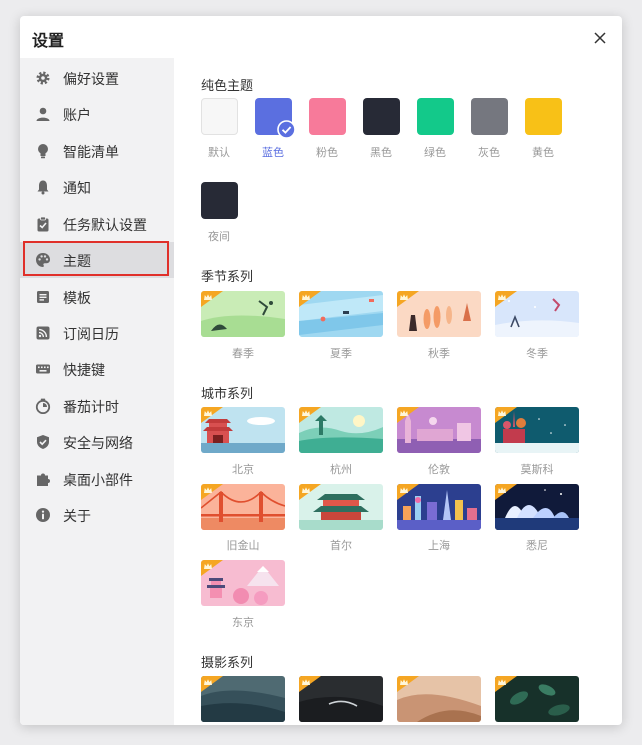 This screenshot has width=642, height=745. Describe the element at coordinates (439, 314) in the screenshot. I see `theme-thumb-autumn` at that location.